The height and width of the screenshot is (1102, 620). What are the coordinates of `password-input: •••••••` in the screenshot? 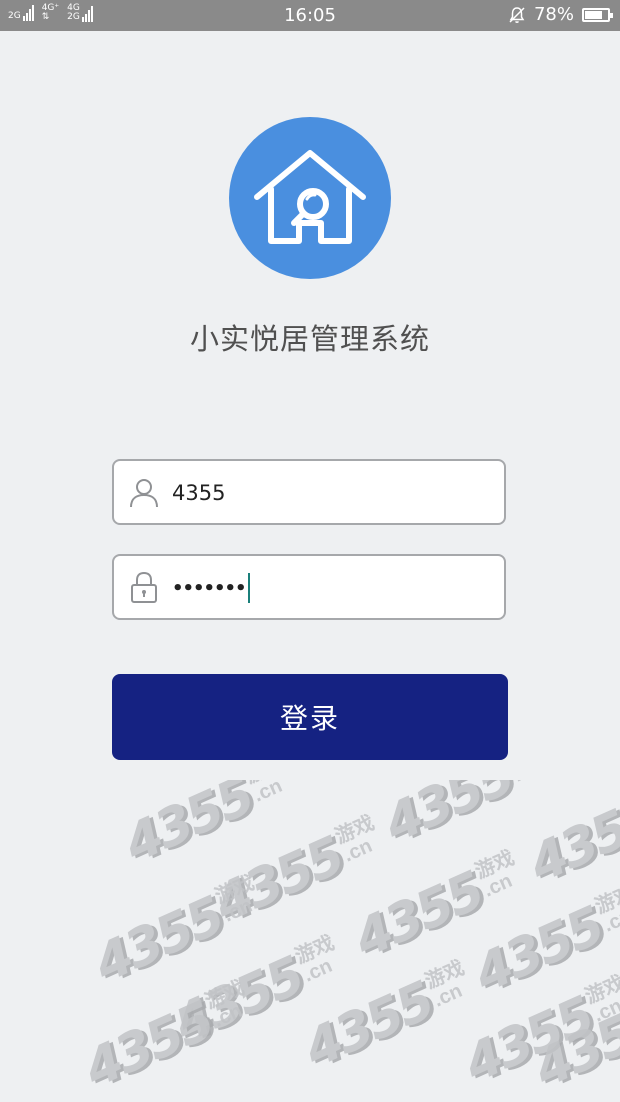 It's located at (211, 588).